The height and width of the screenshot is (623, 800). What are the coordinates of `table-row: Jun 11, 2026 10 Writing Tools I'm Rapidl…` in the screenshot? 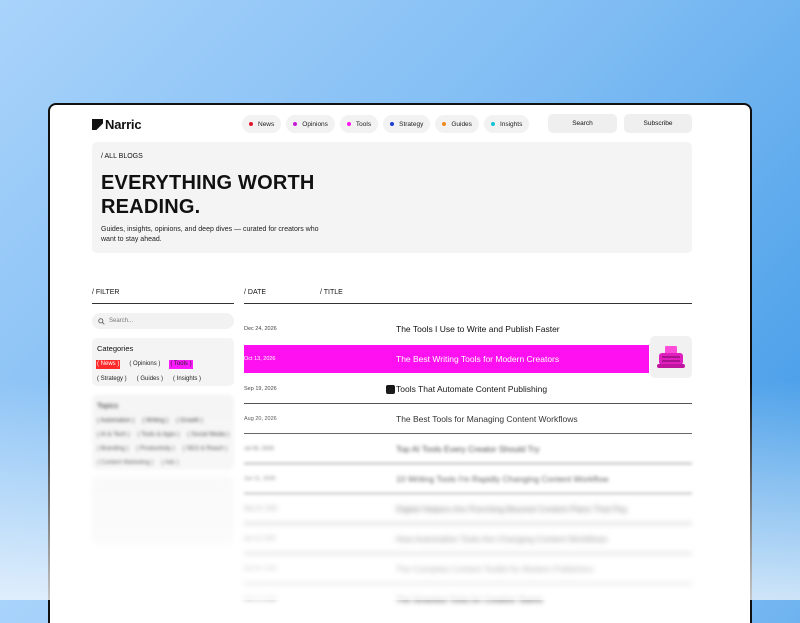 It's located at (468, 479).